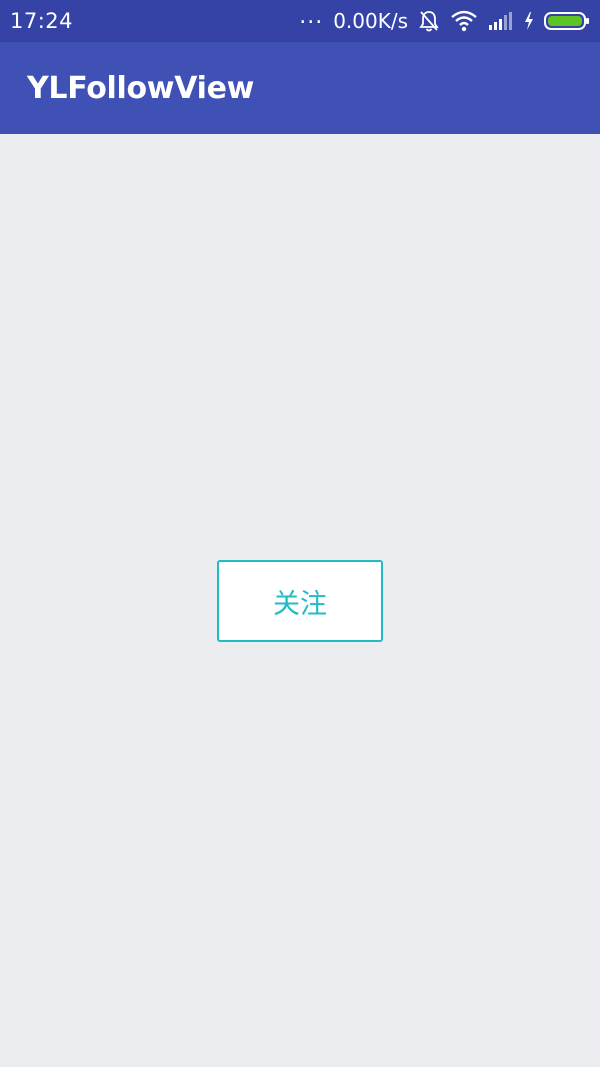 Image resolution: width=600 pixels, height=1067 pixels. Describe the element at coordinates (444, 18) in the screenshot. I see `status-icons: ... 0.00K/s` at that location.